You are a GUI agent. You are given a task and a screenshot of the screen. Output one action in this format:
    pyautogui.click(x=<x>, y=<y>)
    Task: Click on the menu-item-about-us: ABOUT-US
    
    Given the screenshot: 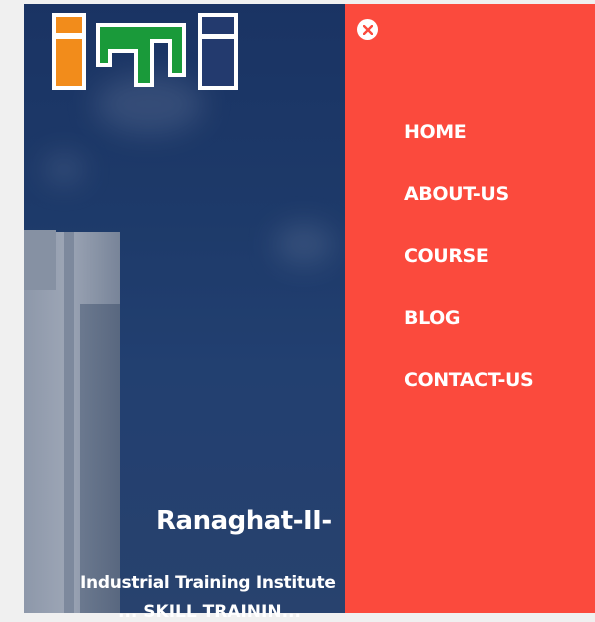 What is the action you would take?
    pyautogui.click(x=474, y=194)
    